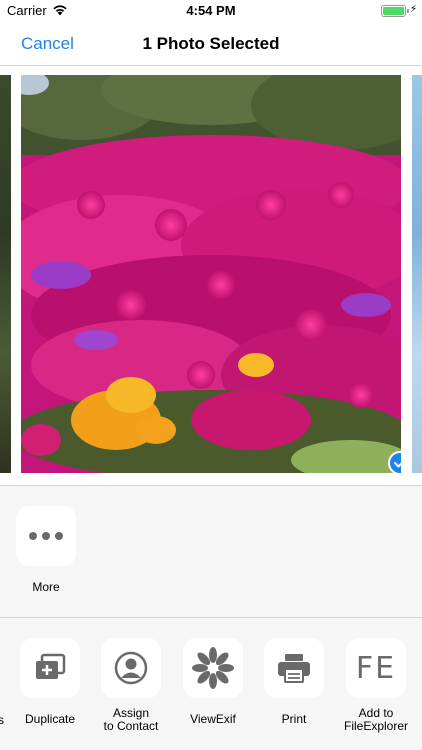 Image resolution: width=422 pixels, height=750 pixels. What do you see at coordinates (46, 587) in the screenshot?
I see `more-label: More` at bounding box center [46, 587].